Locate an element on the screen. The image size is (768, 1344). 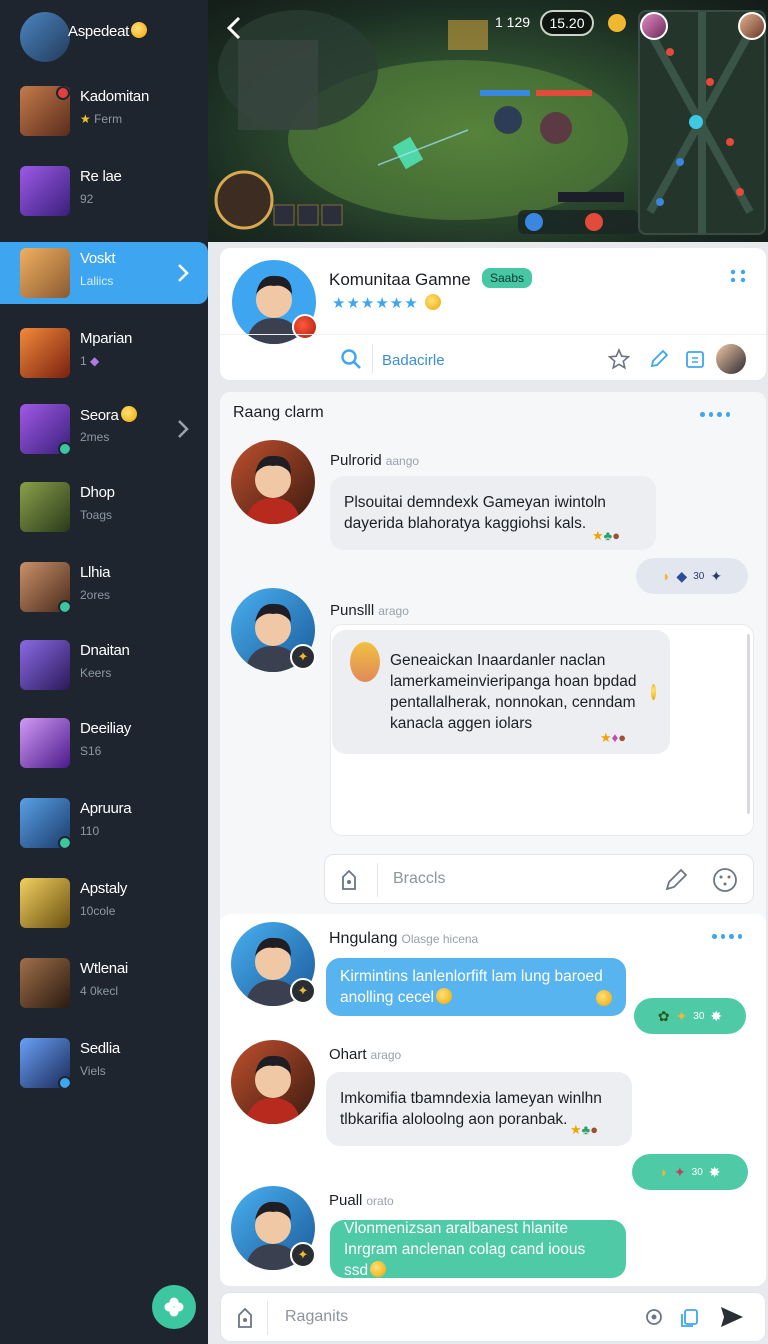
reaction-chip: ◗ ◆ 30 ✦ is located at coordinates (692, 576).